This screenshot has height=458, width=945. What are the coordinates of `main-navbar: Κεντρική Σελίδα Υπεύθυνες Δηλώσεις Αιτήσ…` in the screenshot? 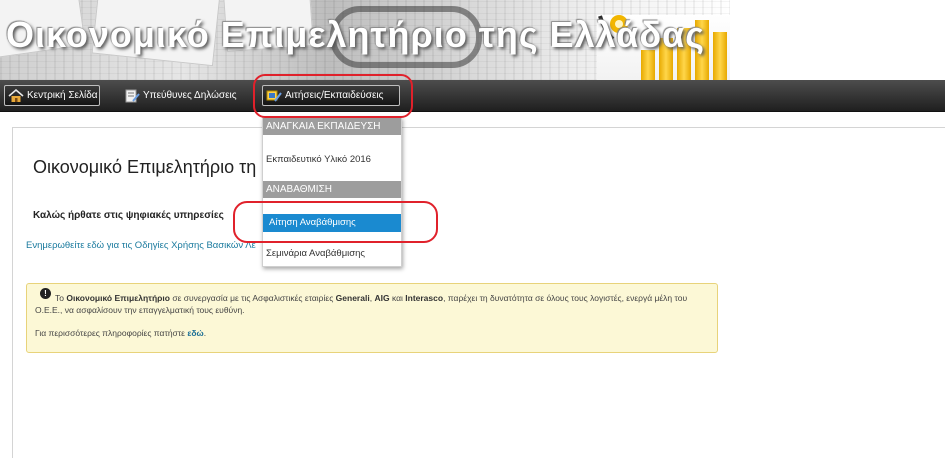 It's located at (472, 96).